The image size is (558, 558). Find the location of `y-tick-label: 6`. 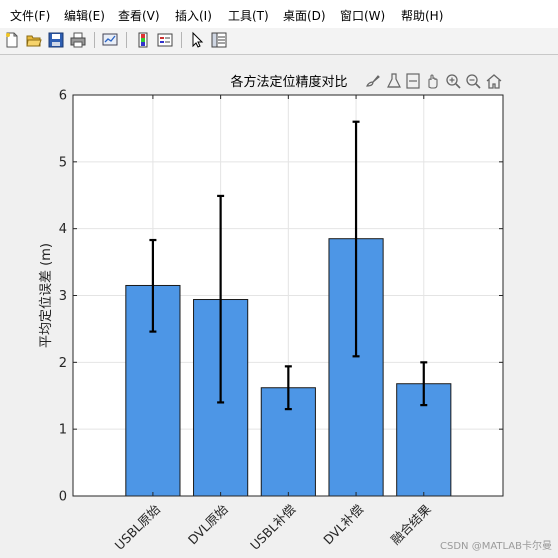

y-tick-label: 6 is located at coordinates (63, 96).